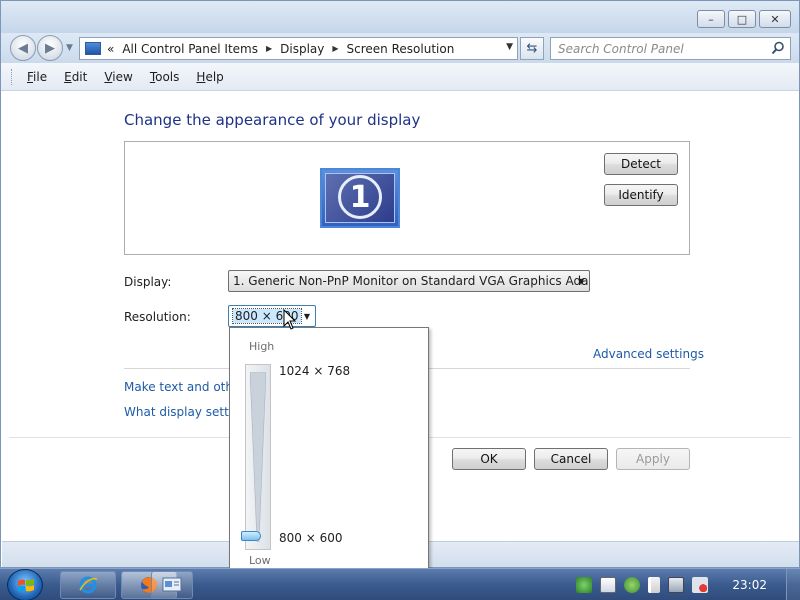 Image resolution: width=800 pixels, height=600 pixels. I want to click on monitor-screen: 1, so click(360, 198).